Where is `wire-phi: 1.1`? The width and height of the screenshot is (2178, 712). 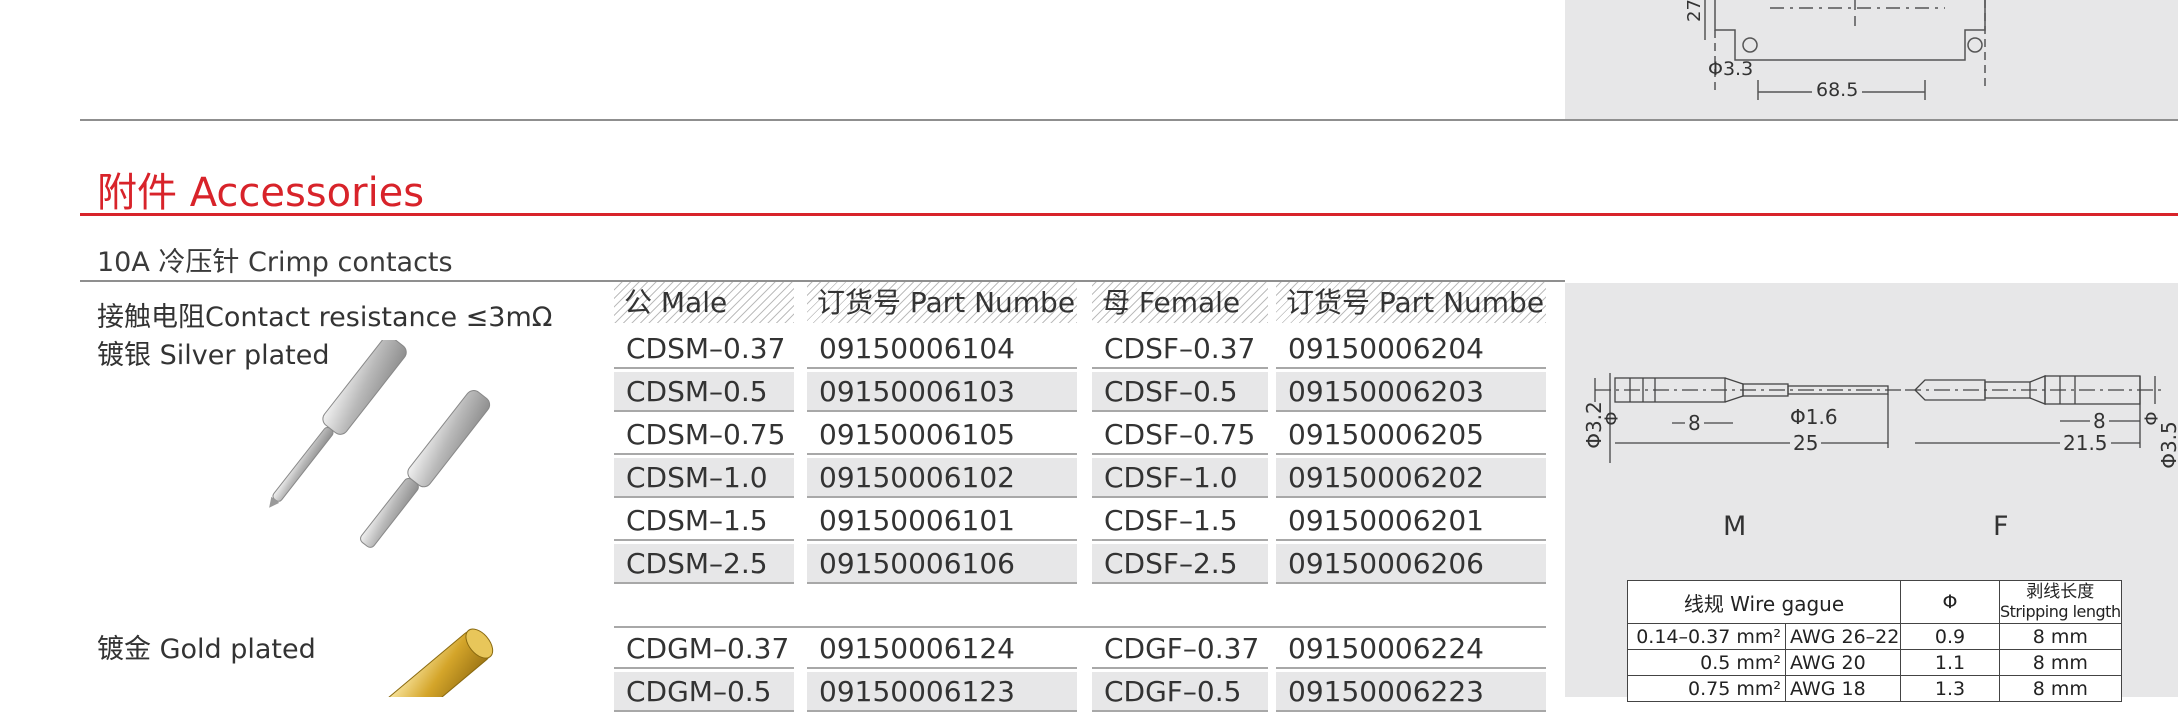 wire-phi: 1.1 is located at coordinates (1950, 662).